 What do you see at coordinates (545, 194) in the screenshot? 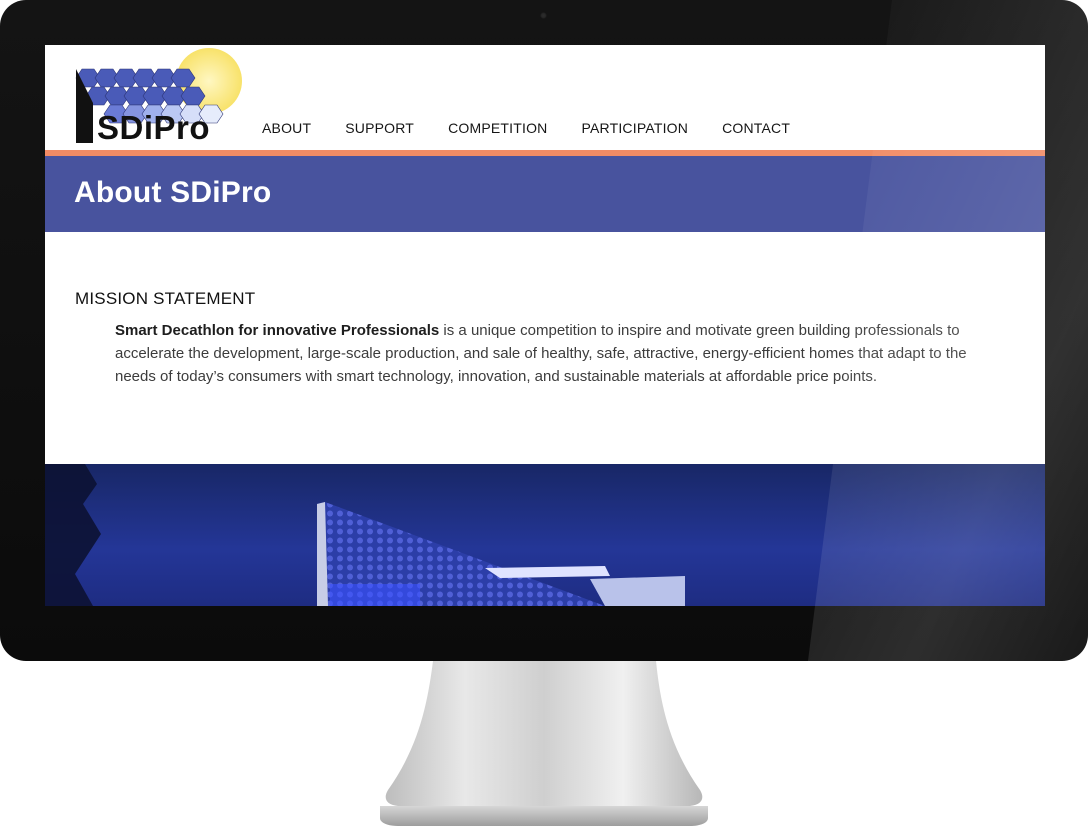
I see `page-banner: About SDiPro` at bounding box center [545, 194].